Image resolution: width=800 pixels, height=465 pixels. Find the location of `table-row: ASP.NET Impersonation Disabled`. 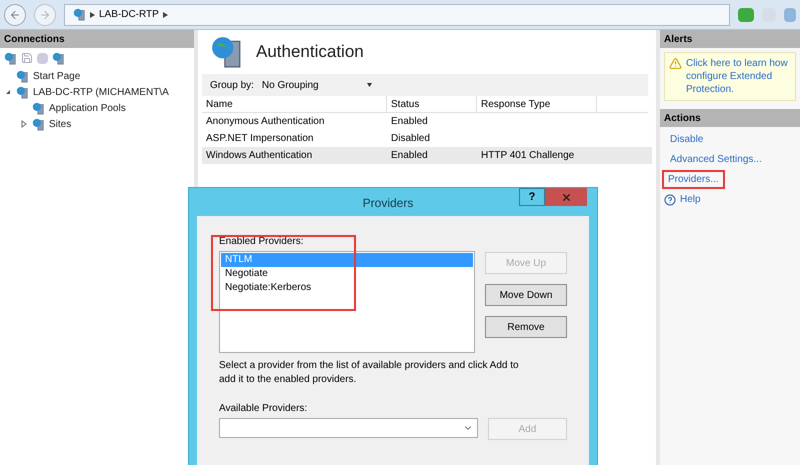

table-row: ASP.NET Impersonation Disabled is located at coordinates (427, 138).